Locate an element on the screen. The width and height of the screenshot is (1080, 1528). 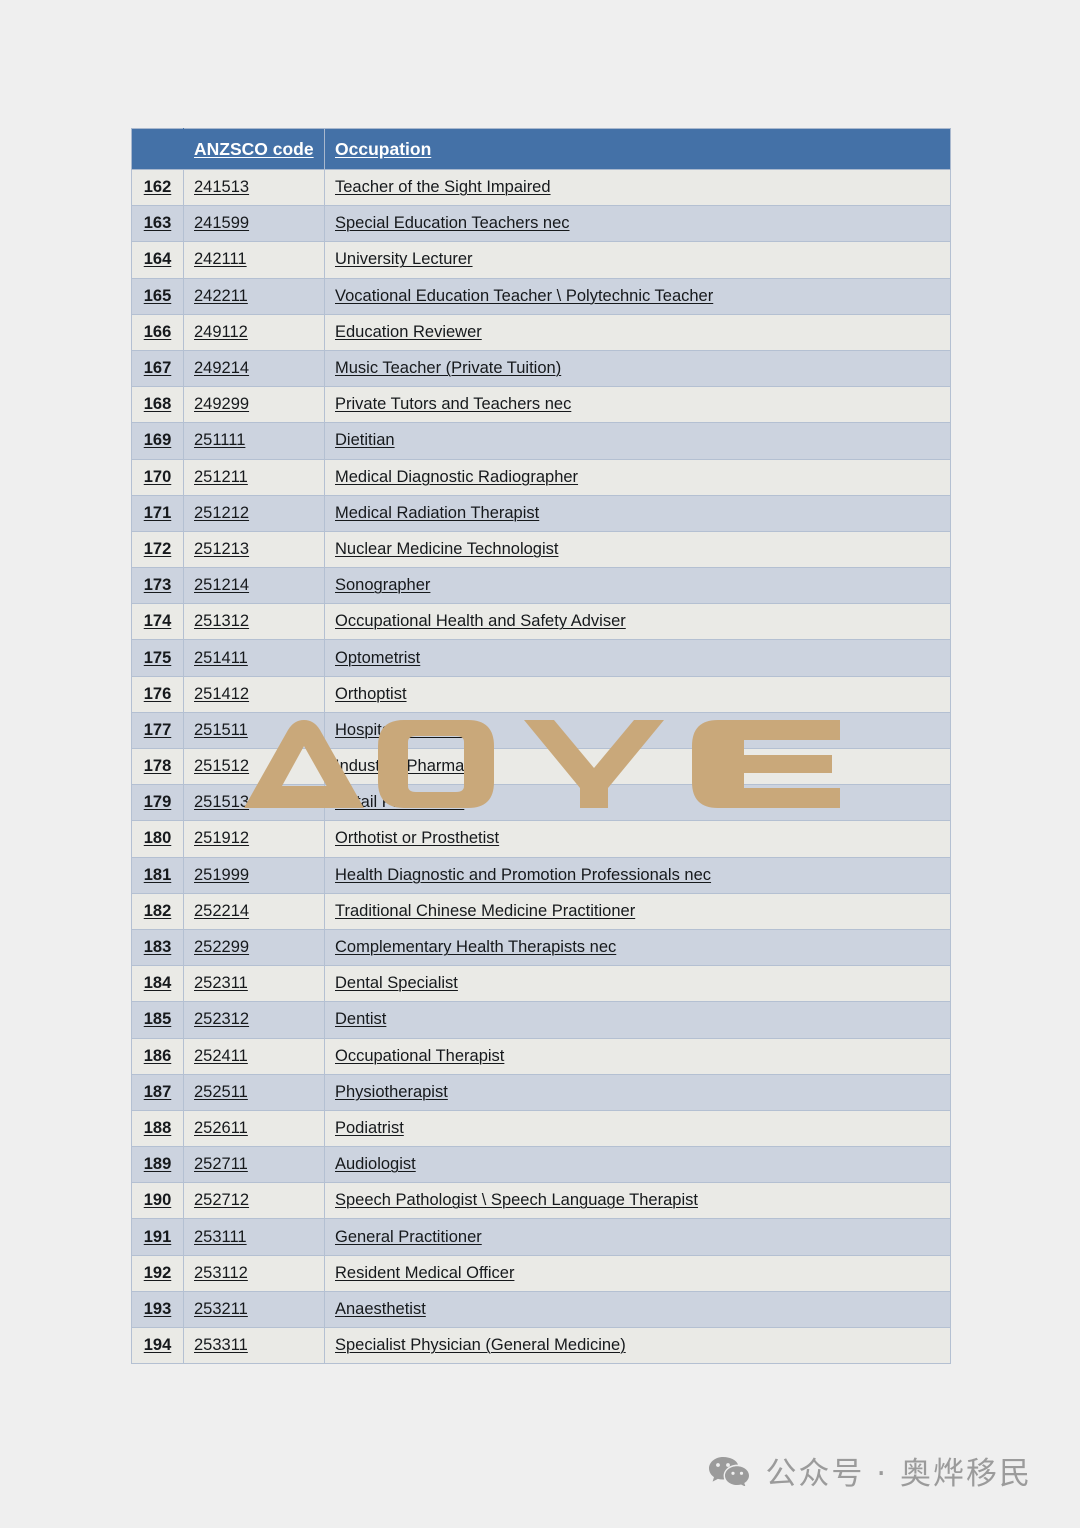
row-index: 179 is located at coordinates (157, 803).